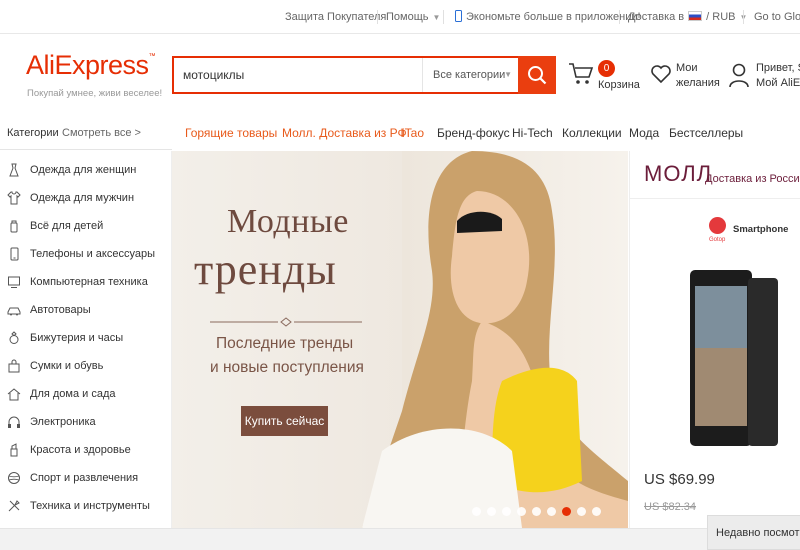 The image size is (800, 550). I want to click on sidebar-item: Красота и здоровье, so click(86, 450).